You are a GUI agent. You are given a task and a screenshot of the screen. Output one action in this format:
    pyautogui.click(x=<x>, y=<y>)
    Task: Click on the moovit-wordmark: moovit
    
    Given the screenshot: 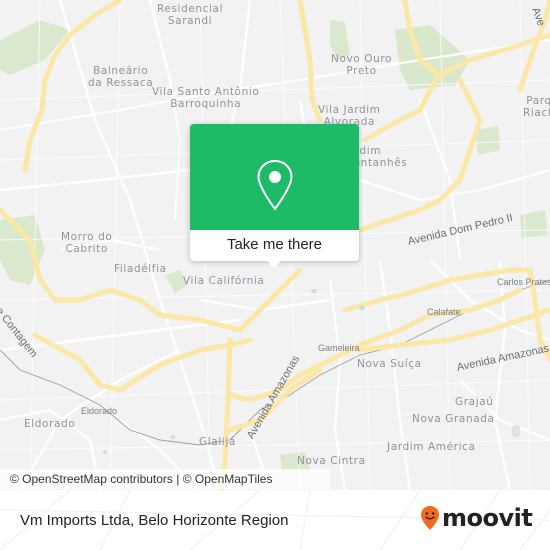 What is the action you would take?
    pyautogui.click(x=487, y=518)
    